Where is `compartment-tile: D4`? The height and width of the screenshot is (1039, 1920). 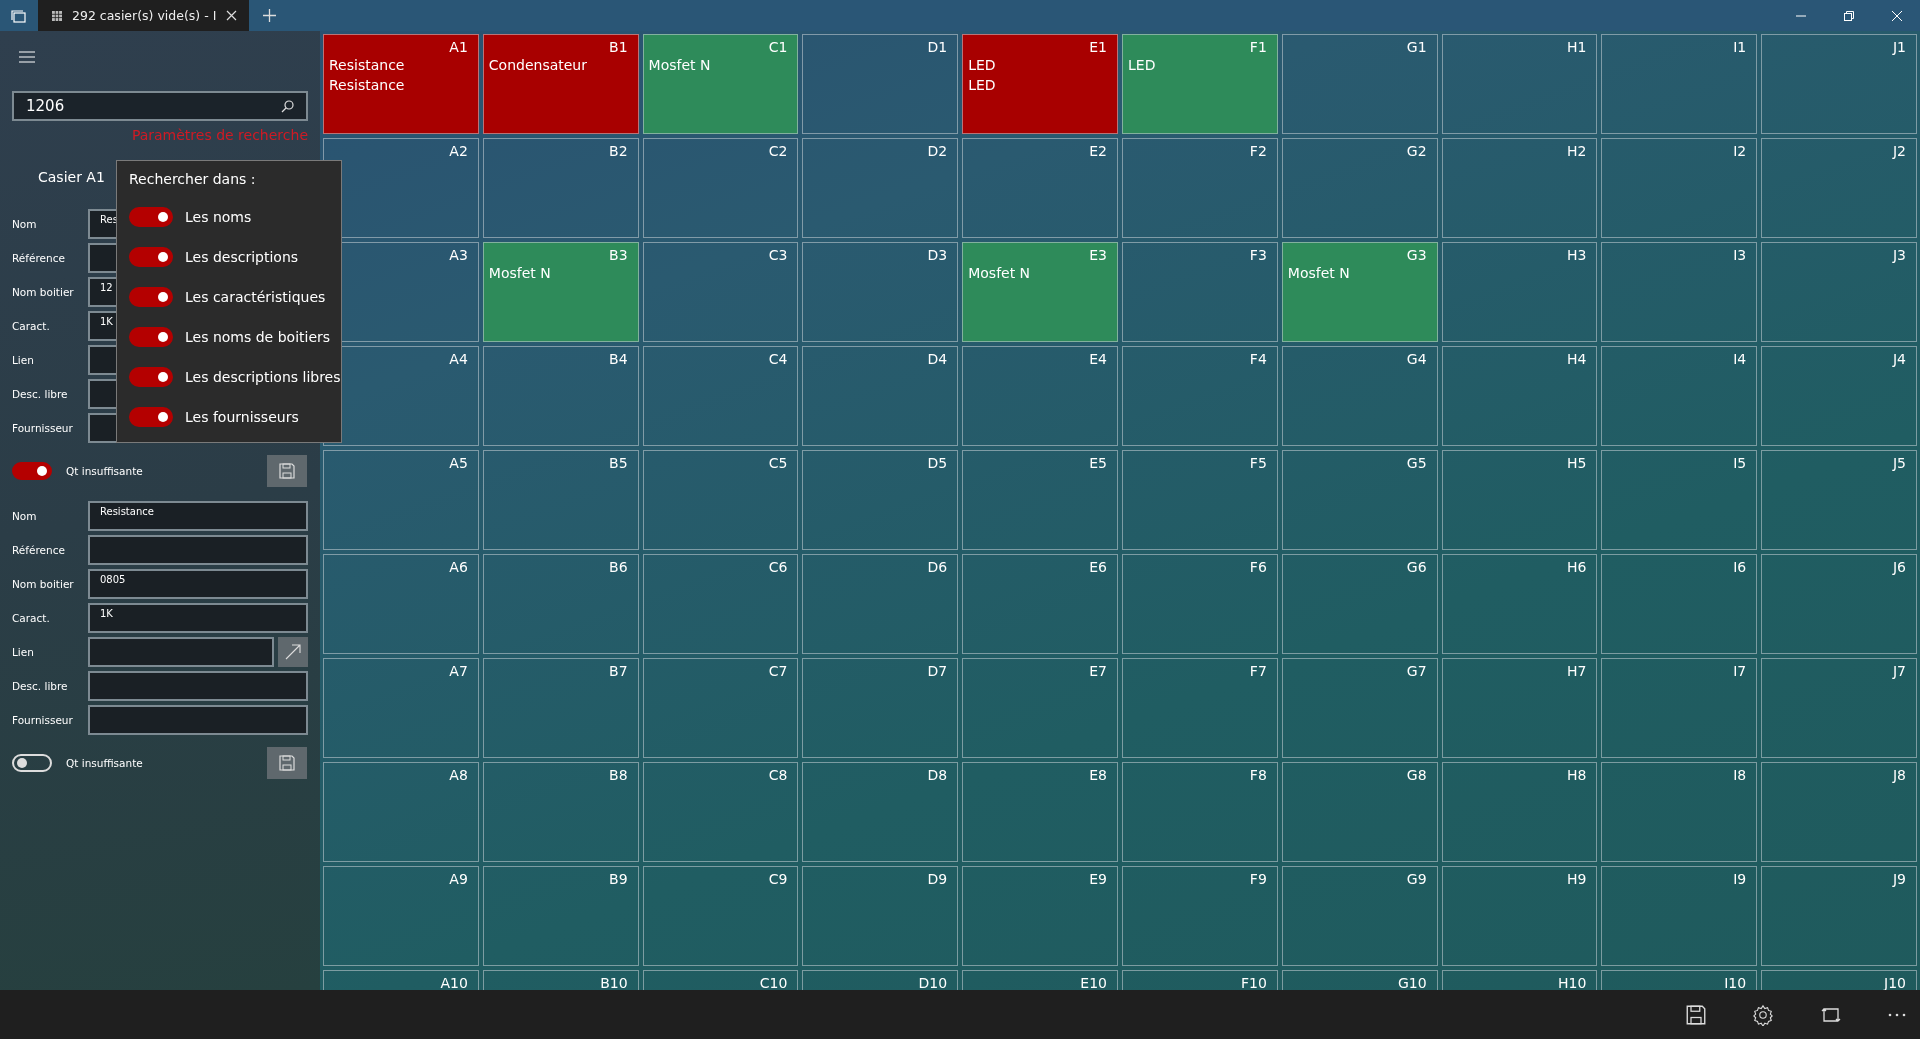
compartment-tile: D4 is located at coordinates (880, 396).